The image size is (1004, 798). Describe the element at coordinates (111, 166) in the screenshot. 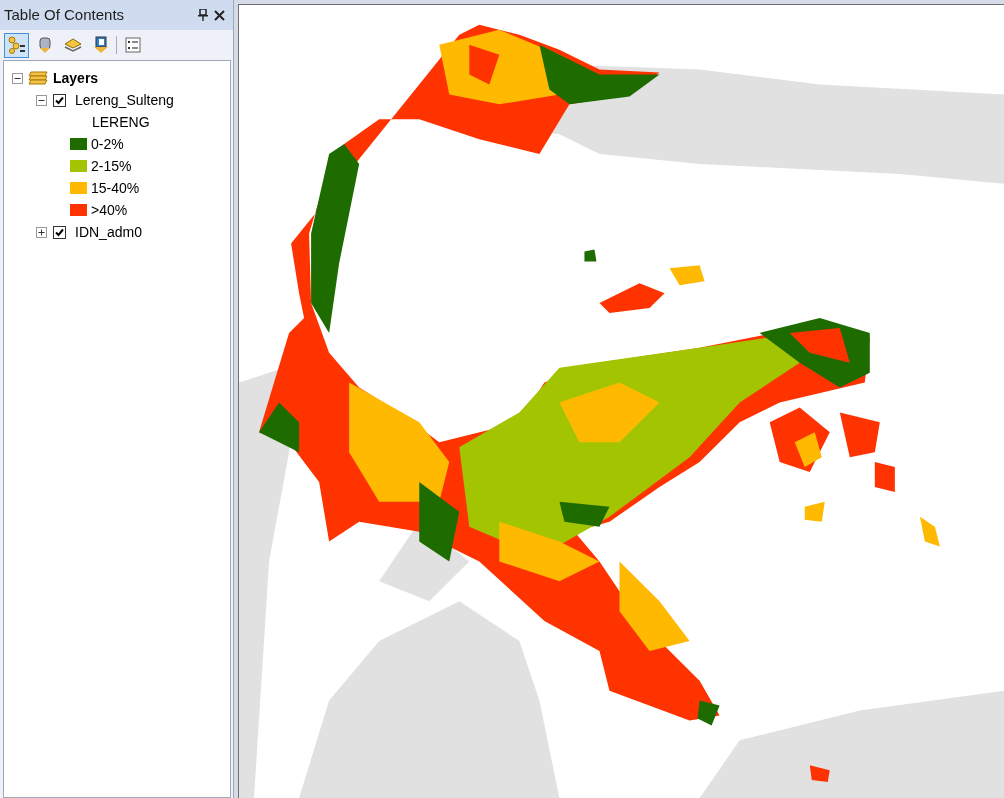

I see `legend-label: 2-15%` at that location.